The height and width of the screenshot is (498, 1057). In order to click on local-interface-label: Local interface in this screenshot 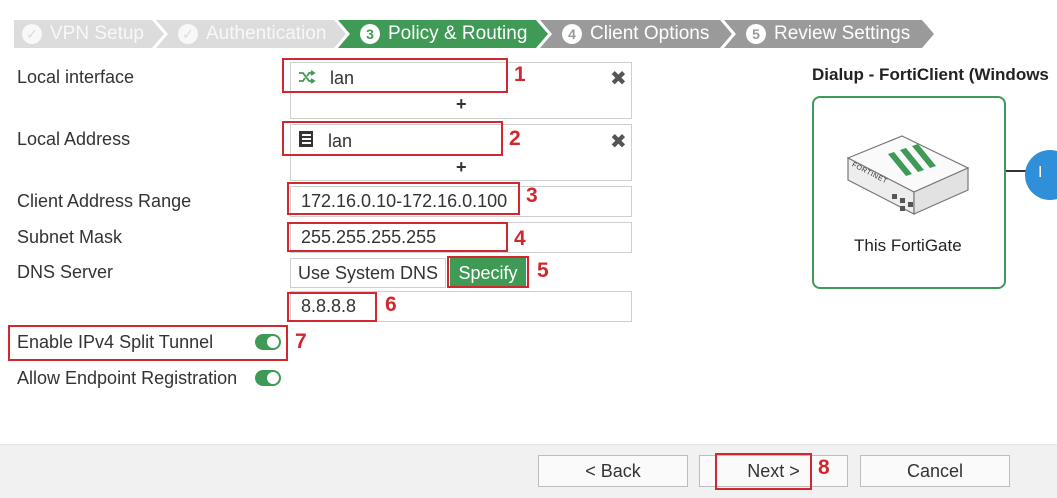, I will do `click(76, 77)`.